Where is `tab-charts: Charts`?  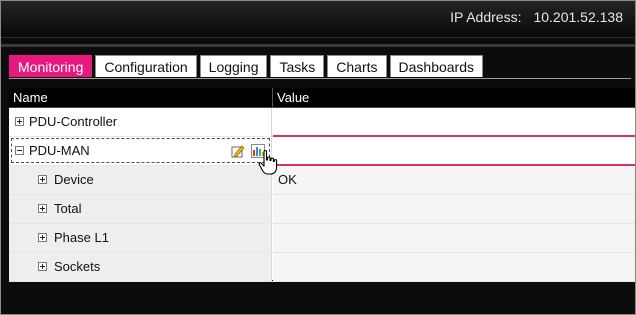
tab-charts: Charts is located at coordinates (357, 66).